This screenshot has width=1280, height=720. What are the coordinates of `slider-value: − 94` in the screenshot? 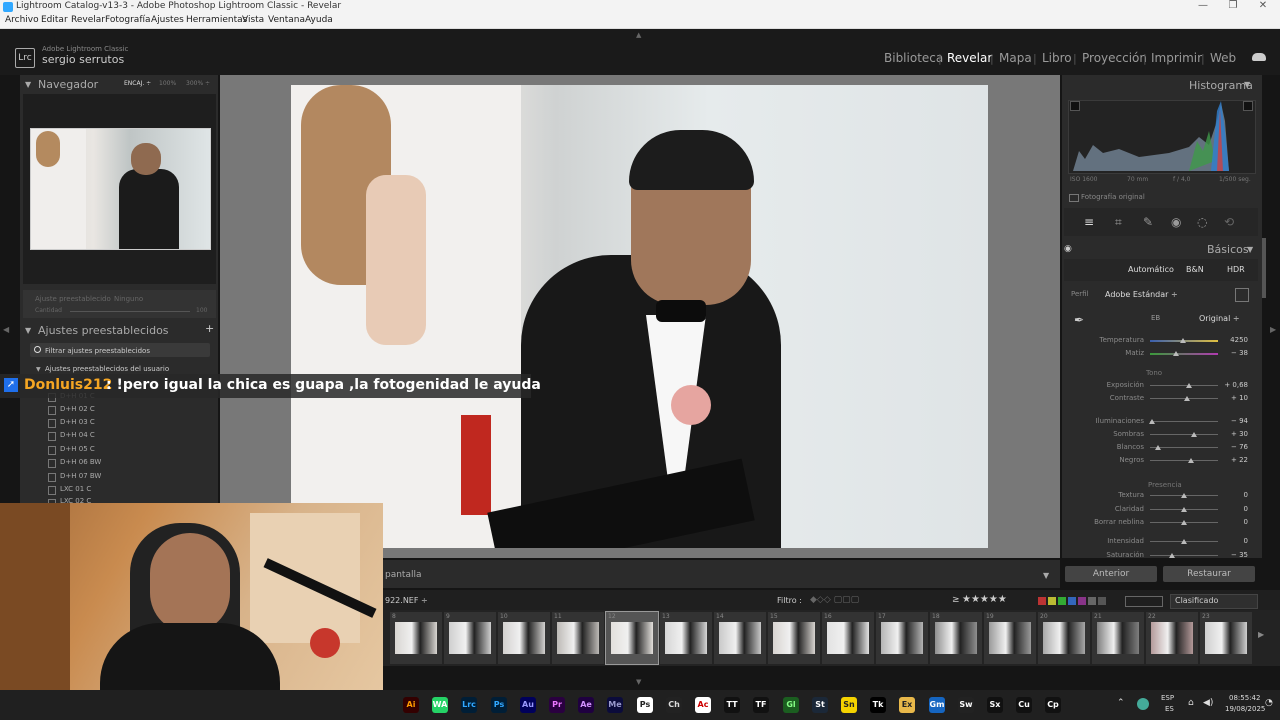 It's located at (1228, 421).